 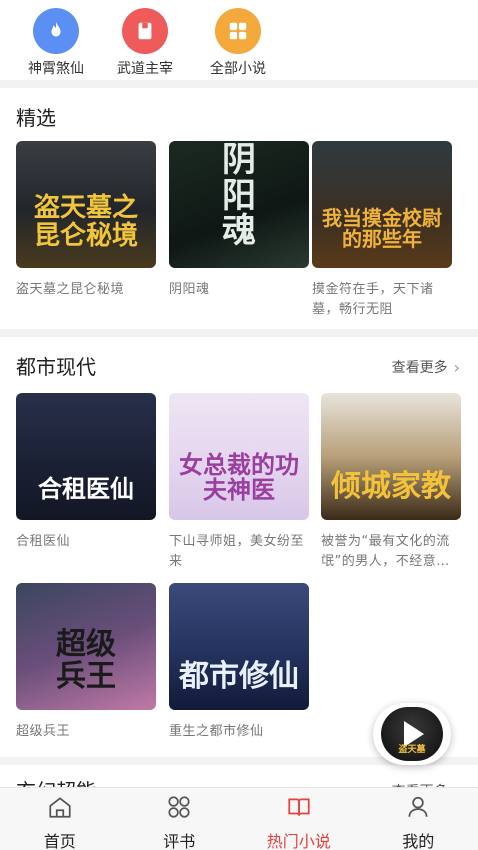 I want to click on cover-title: 超级兵王, so click(x=86, y=660).